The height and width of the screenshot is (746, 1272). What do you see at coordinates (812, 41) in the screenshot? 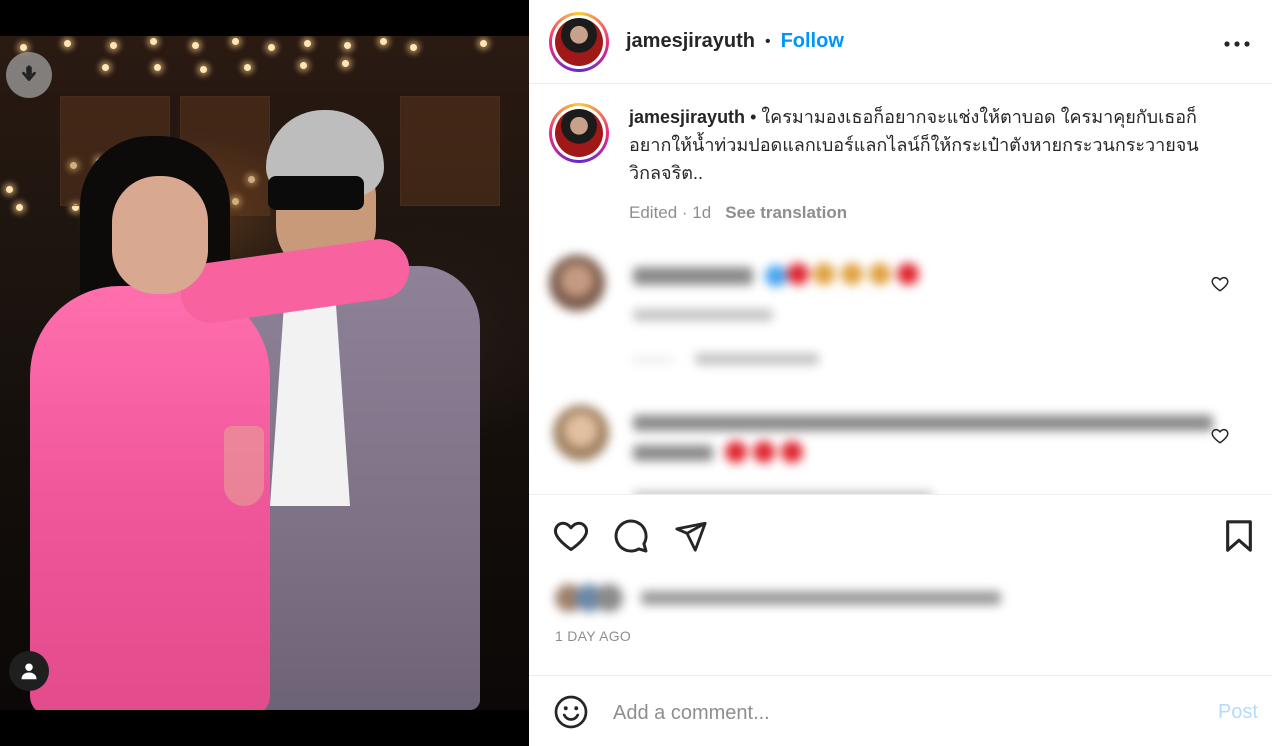
I see `follow-button: Follow` at bounding box center [812, 41].